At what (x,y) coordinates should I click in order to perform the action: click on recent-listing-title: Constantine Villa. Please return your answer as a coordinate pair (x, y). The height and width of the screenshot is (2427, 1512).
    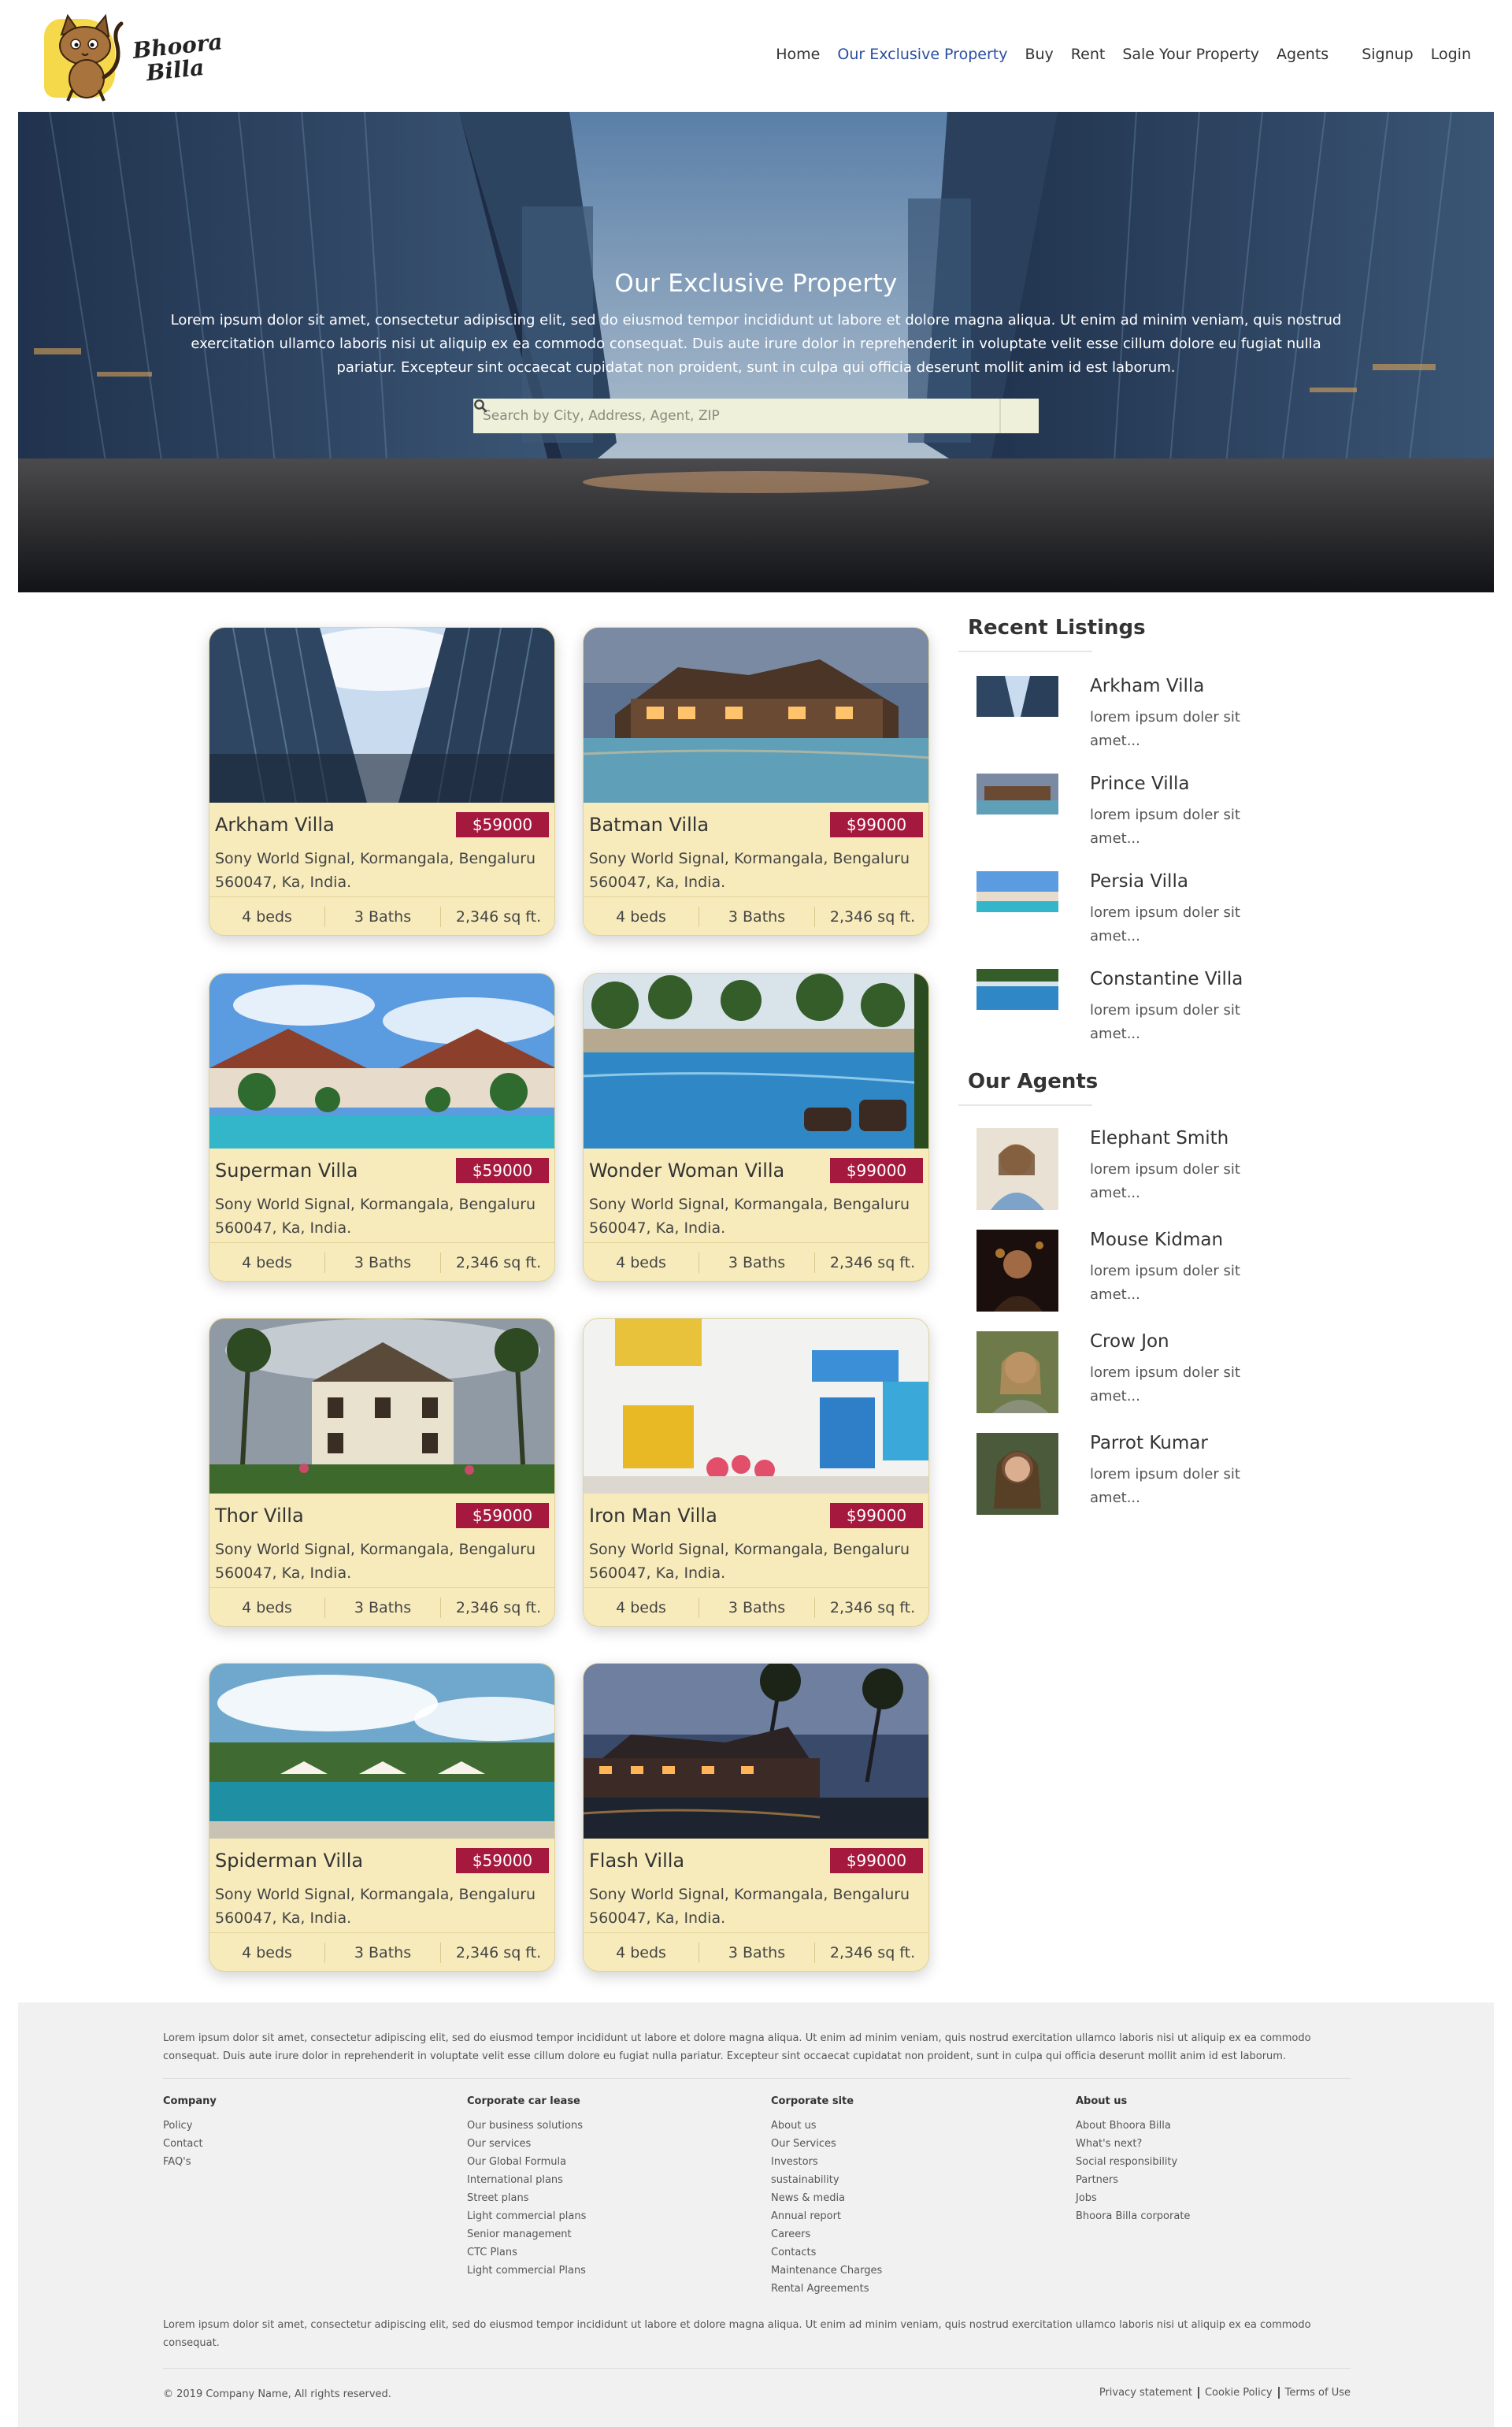
    Looking at the image, I should click on (1166, 979).